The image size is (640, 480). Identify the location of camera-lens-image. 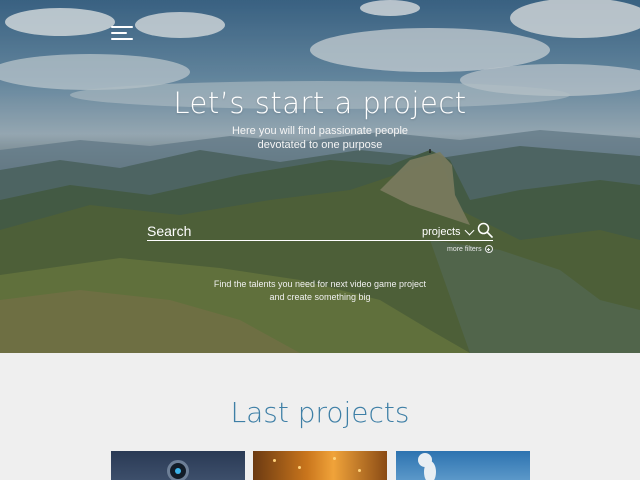
(178, 470).